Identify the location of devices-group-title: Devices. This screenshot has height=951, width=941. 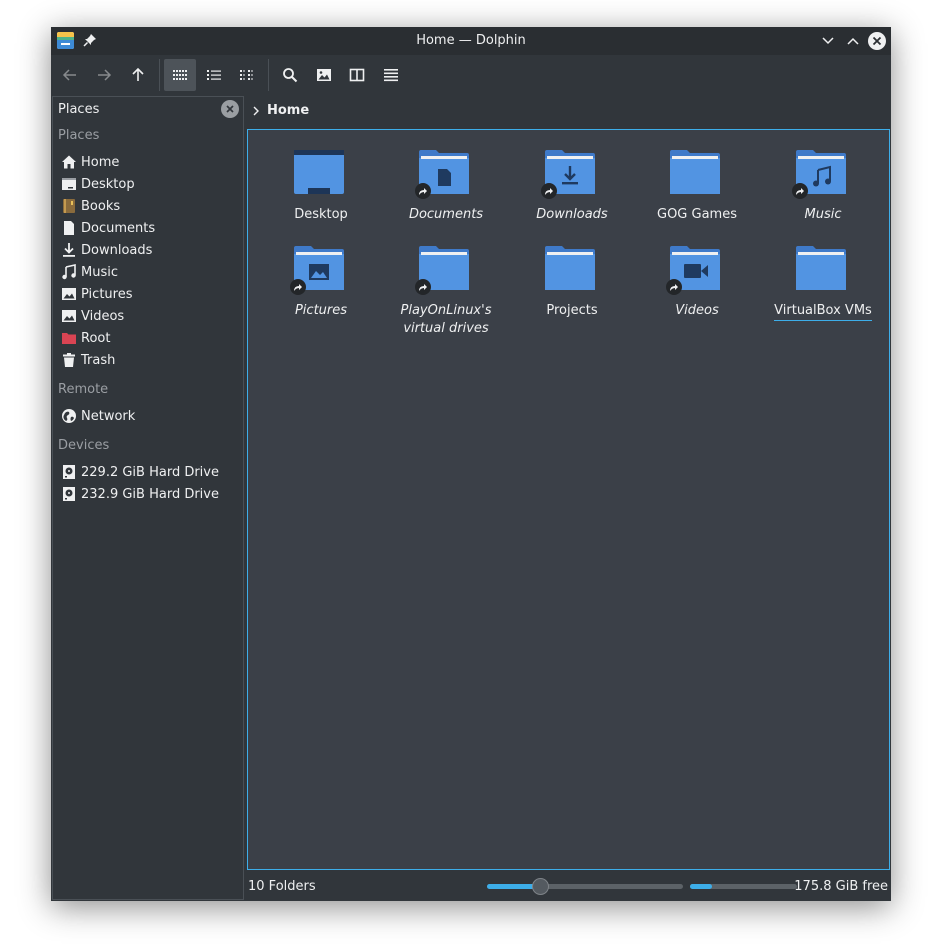
(84, 445).